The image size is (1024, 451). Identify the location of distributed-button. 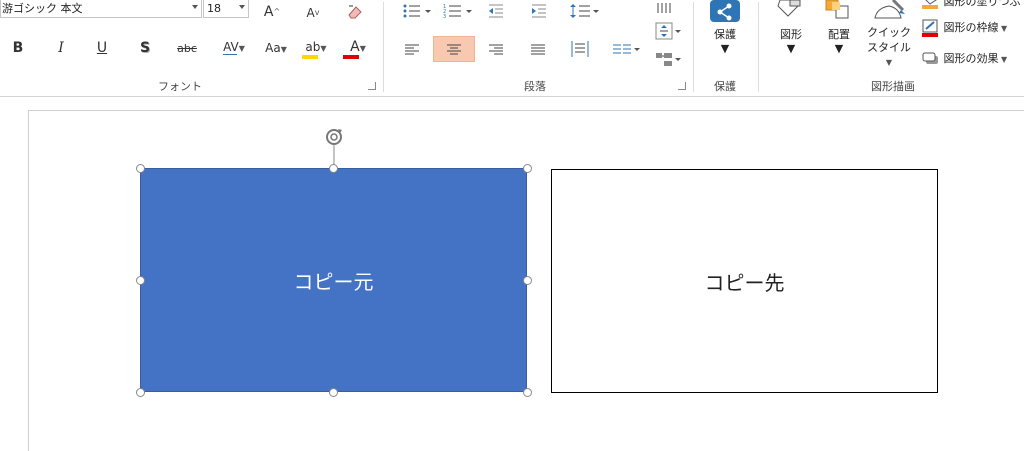
(580, 49).